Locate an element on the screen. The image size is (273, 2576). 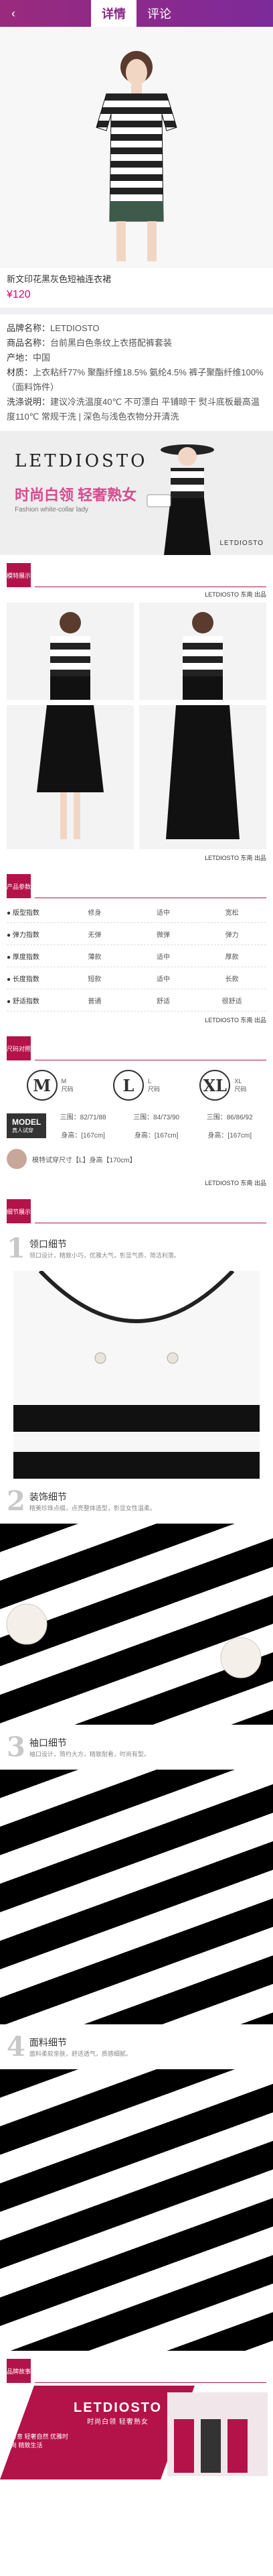
product-price: ¥120 is located at coordinates (19, 294).